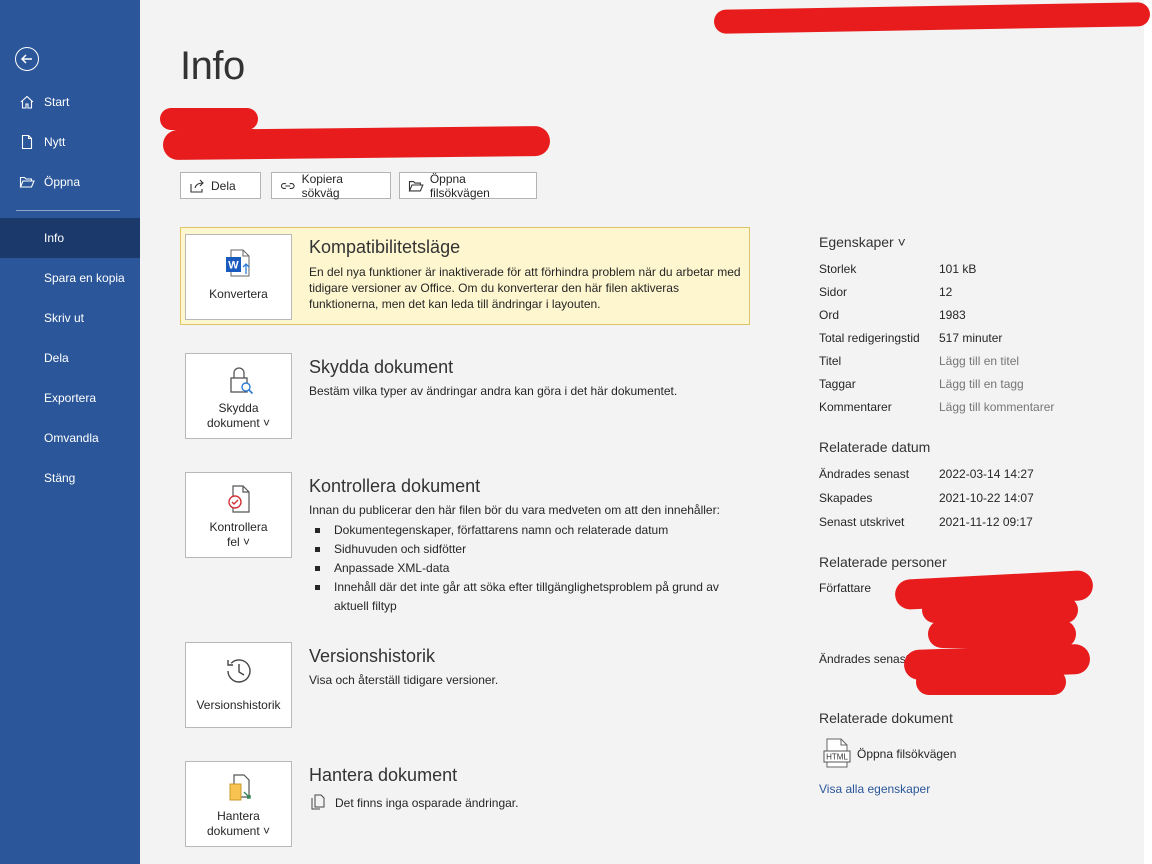  Describe the element at coordinates (862, 522) in the screenshot. I see `date-key: Senast utskrivet` at that location.